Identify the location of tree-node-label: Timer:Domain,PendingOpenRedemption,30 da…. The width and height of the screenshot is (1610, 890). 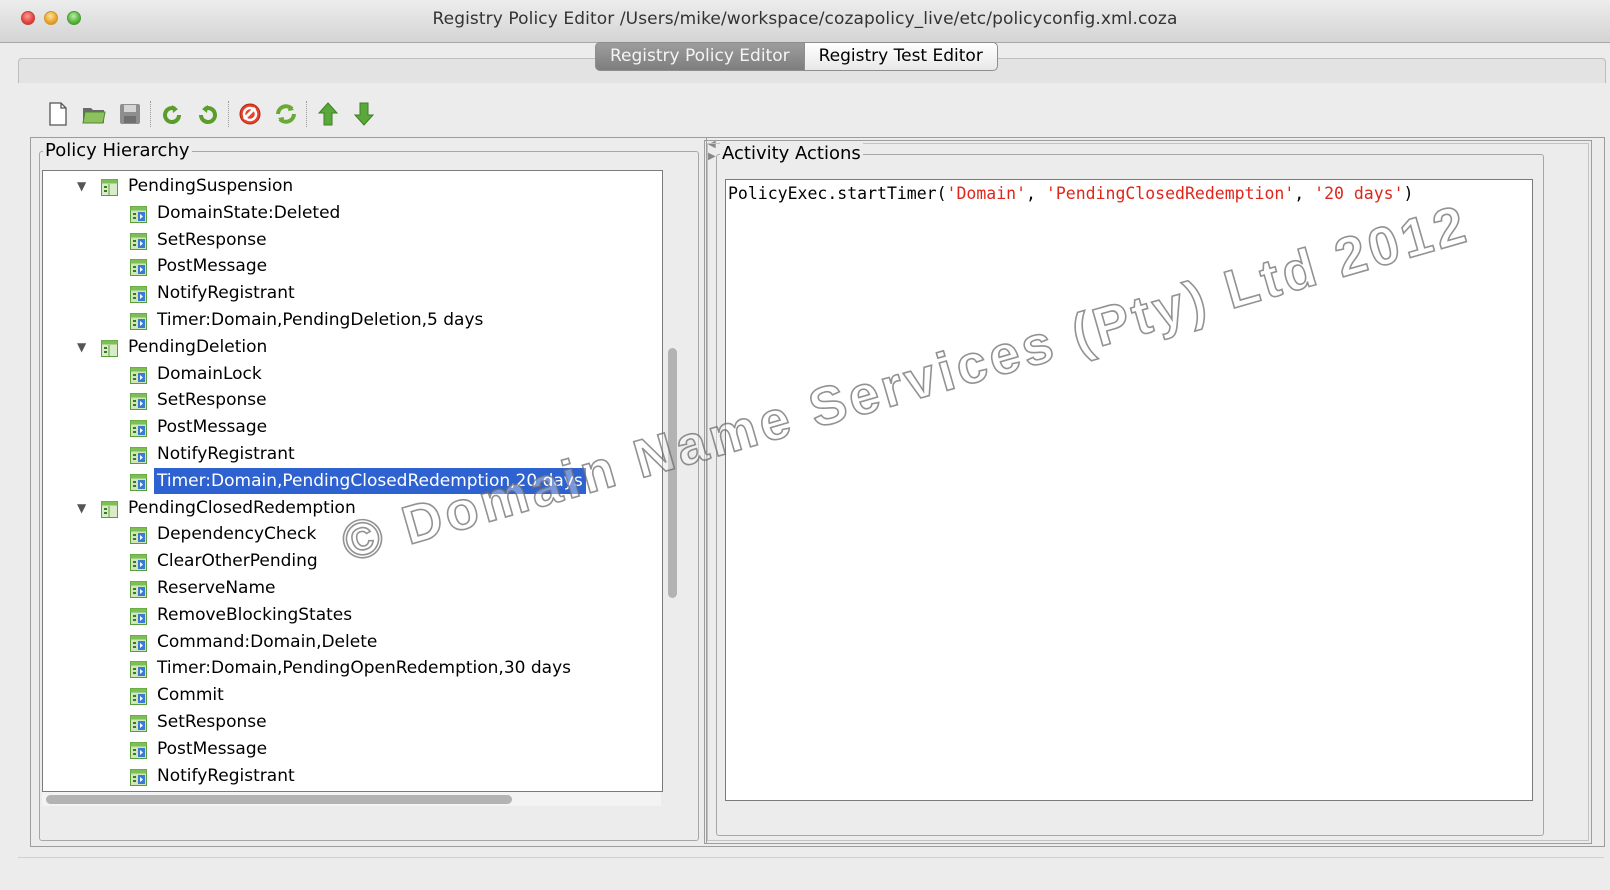
(364, 668).